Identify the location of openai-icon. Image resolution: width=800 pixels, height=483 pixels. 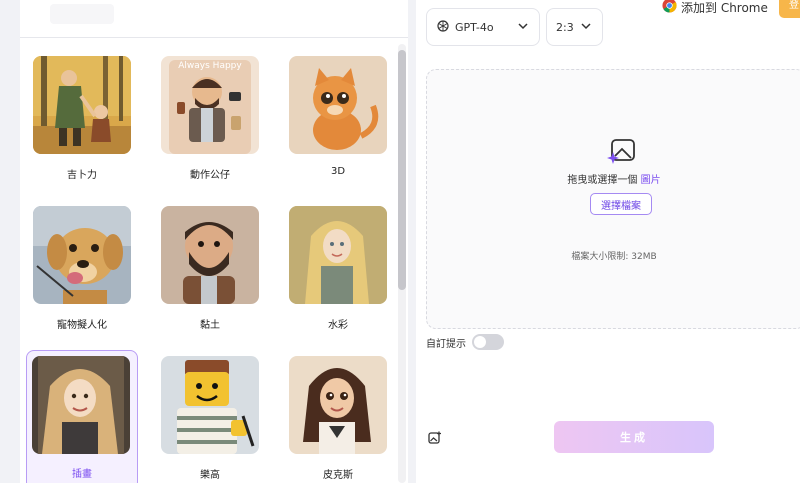
(443, 27).